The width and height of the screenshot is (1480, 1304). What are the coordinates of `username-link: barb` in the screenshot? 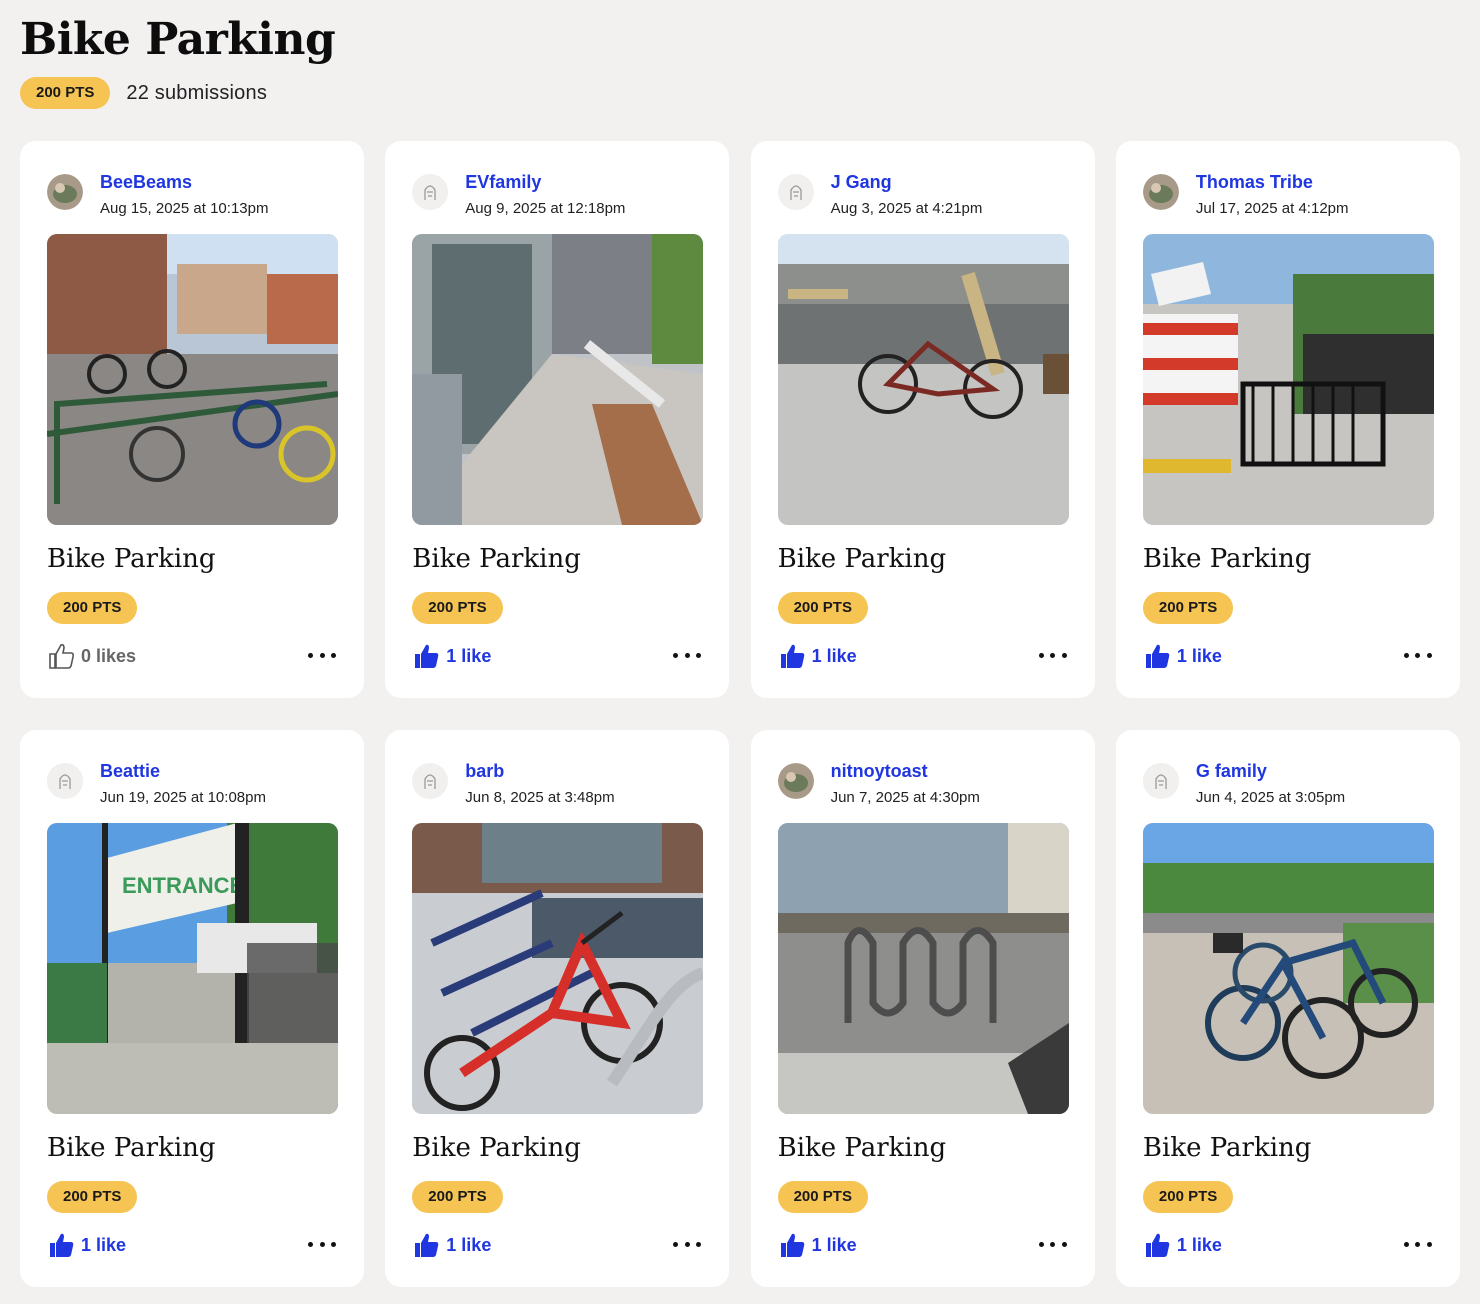 It's located at (484, 771).